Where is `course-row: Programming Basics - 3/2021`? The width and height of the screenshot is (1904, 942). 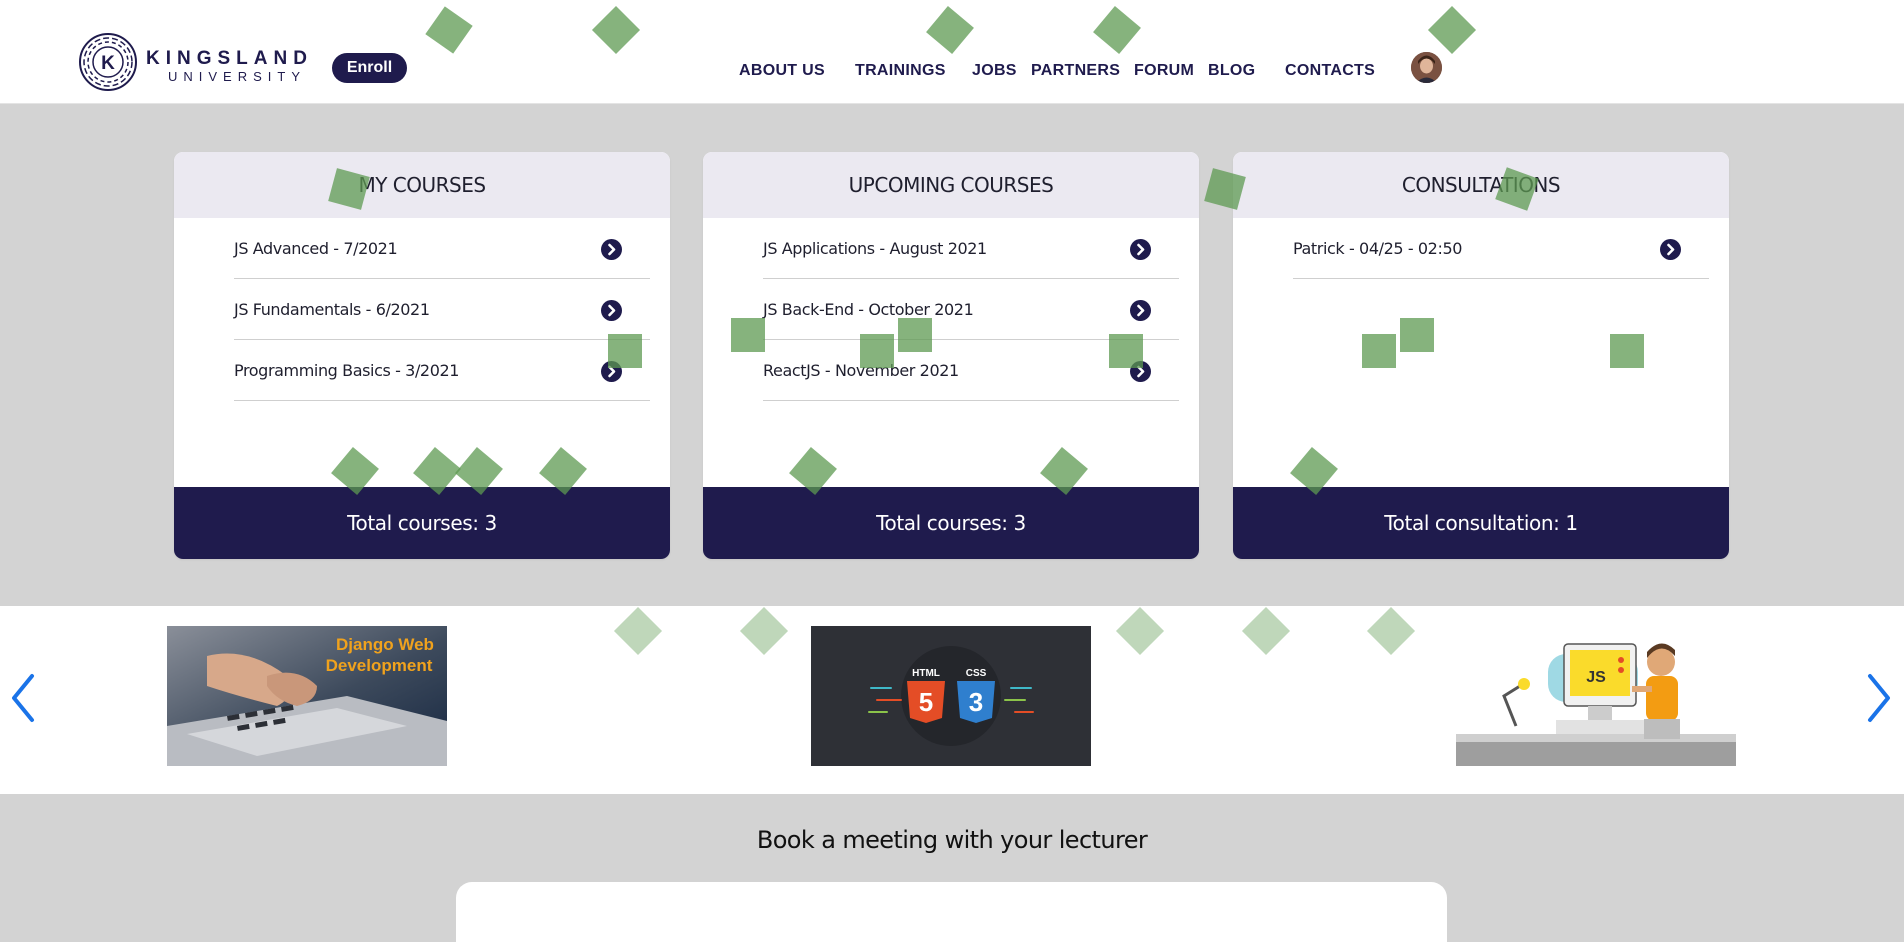
course-row: Programming Basics - 3/2021 is located at coordinates (442, 370).